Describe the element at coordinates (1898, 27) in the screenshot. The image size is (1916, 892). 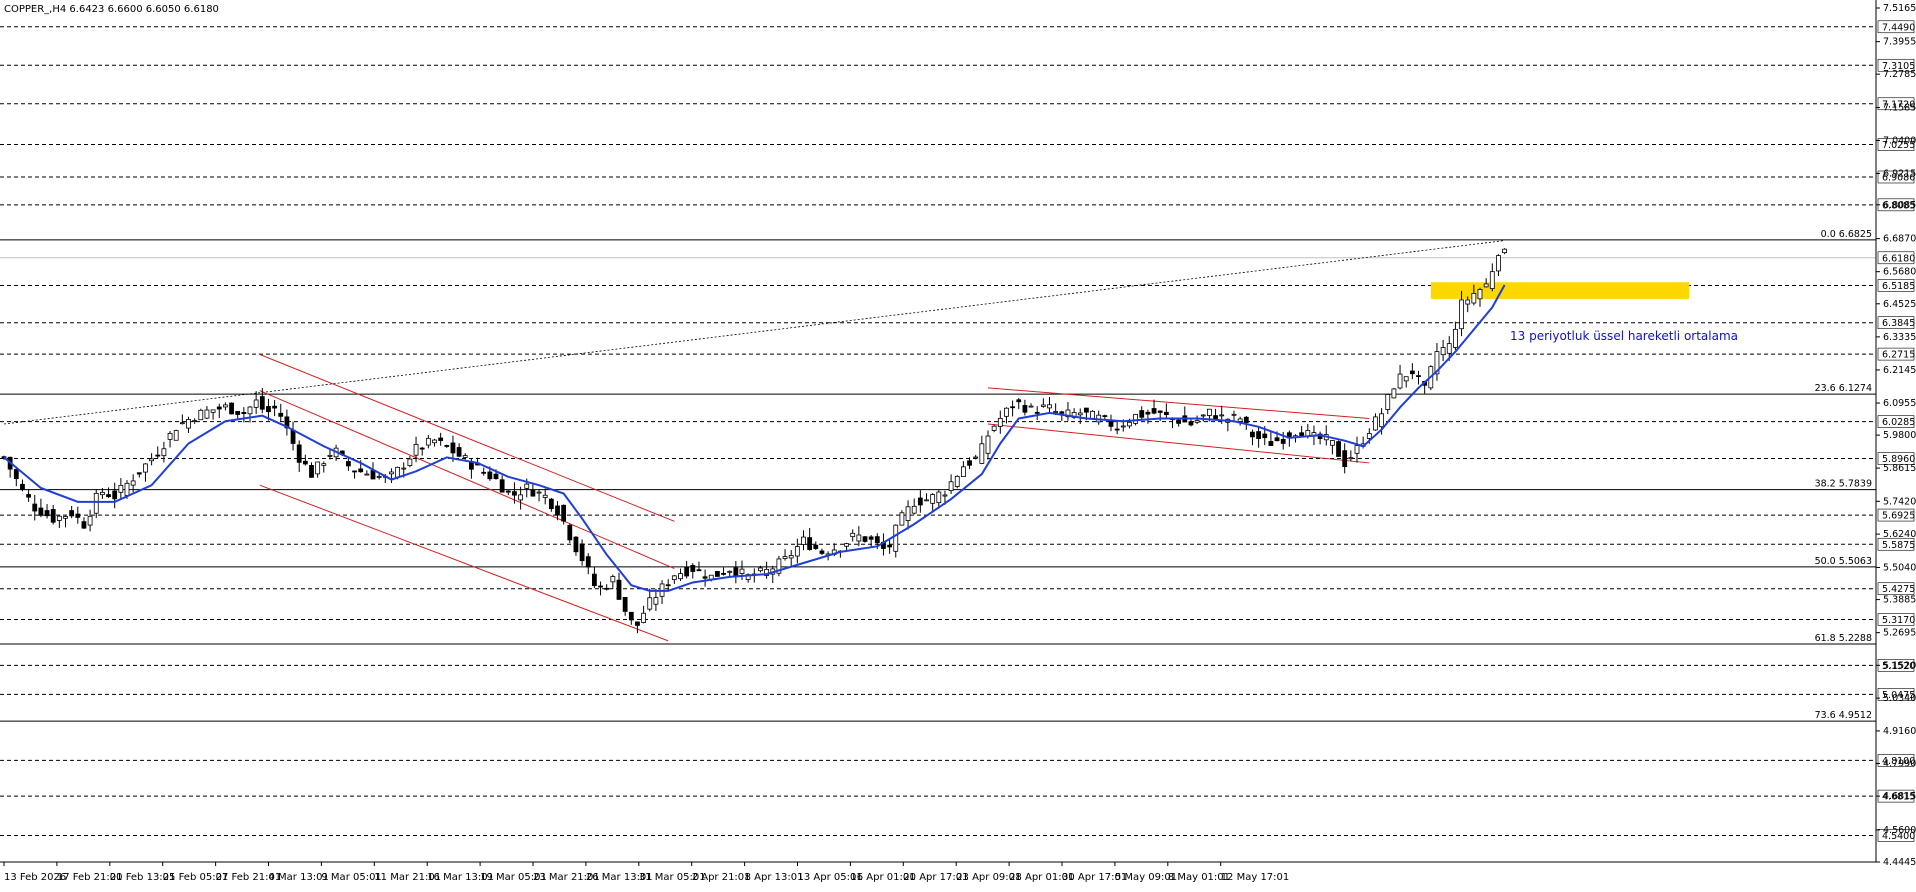
I see `level-label: 7.4490` at that location.